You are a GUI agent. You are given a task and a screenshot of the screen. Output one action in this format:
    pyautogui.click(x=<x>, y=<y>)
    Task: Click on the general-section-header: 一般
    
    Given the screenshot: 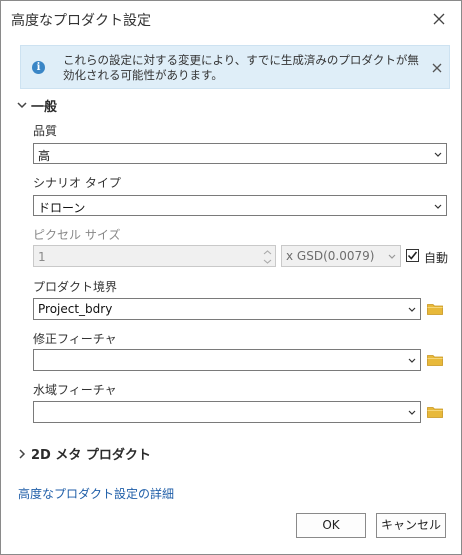 What is the action you would take?
    pyautogui.click(x=36, y=105)
    